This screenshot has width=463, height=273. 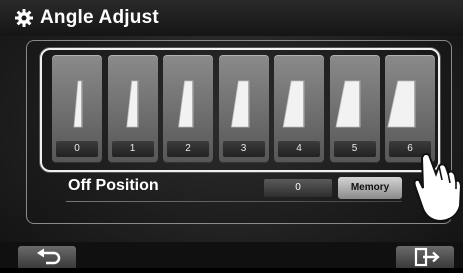 What do you see at coordinates (77, 149) in the screenshot?
I see `angle-option-number: 0` at bounding box center [77, 149].